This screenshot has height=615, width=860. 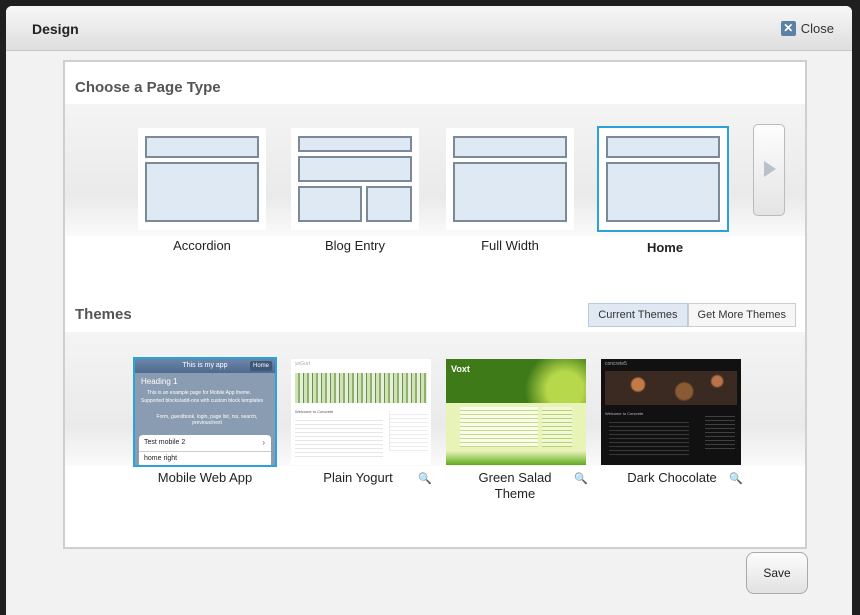 I want to click on theme-label-dark-chocolate: Dark Chocolate, so click(x=672, y=477).